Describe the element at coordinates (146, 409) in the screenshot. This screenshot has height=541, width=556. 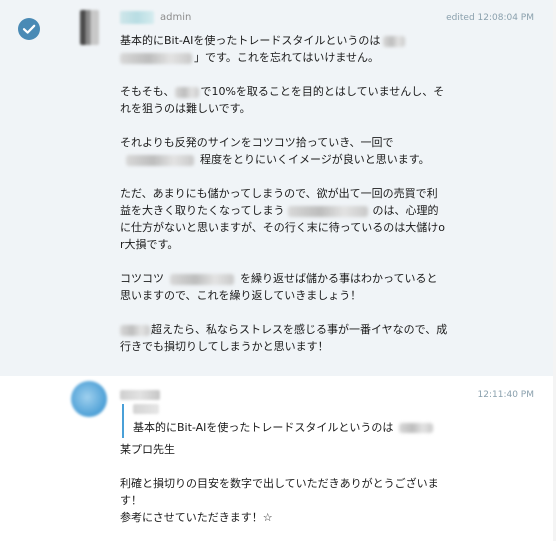
I see `quoted-sender-redacted` at that location.